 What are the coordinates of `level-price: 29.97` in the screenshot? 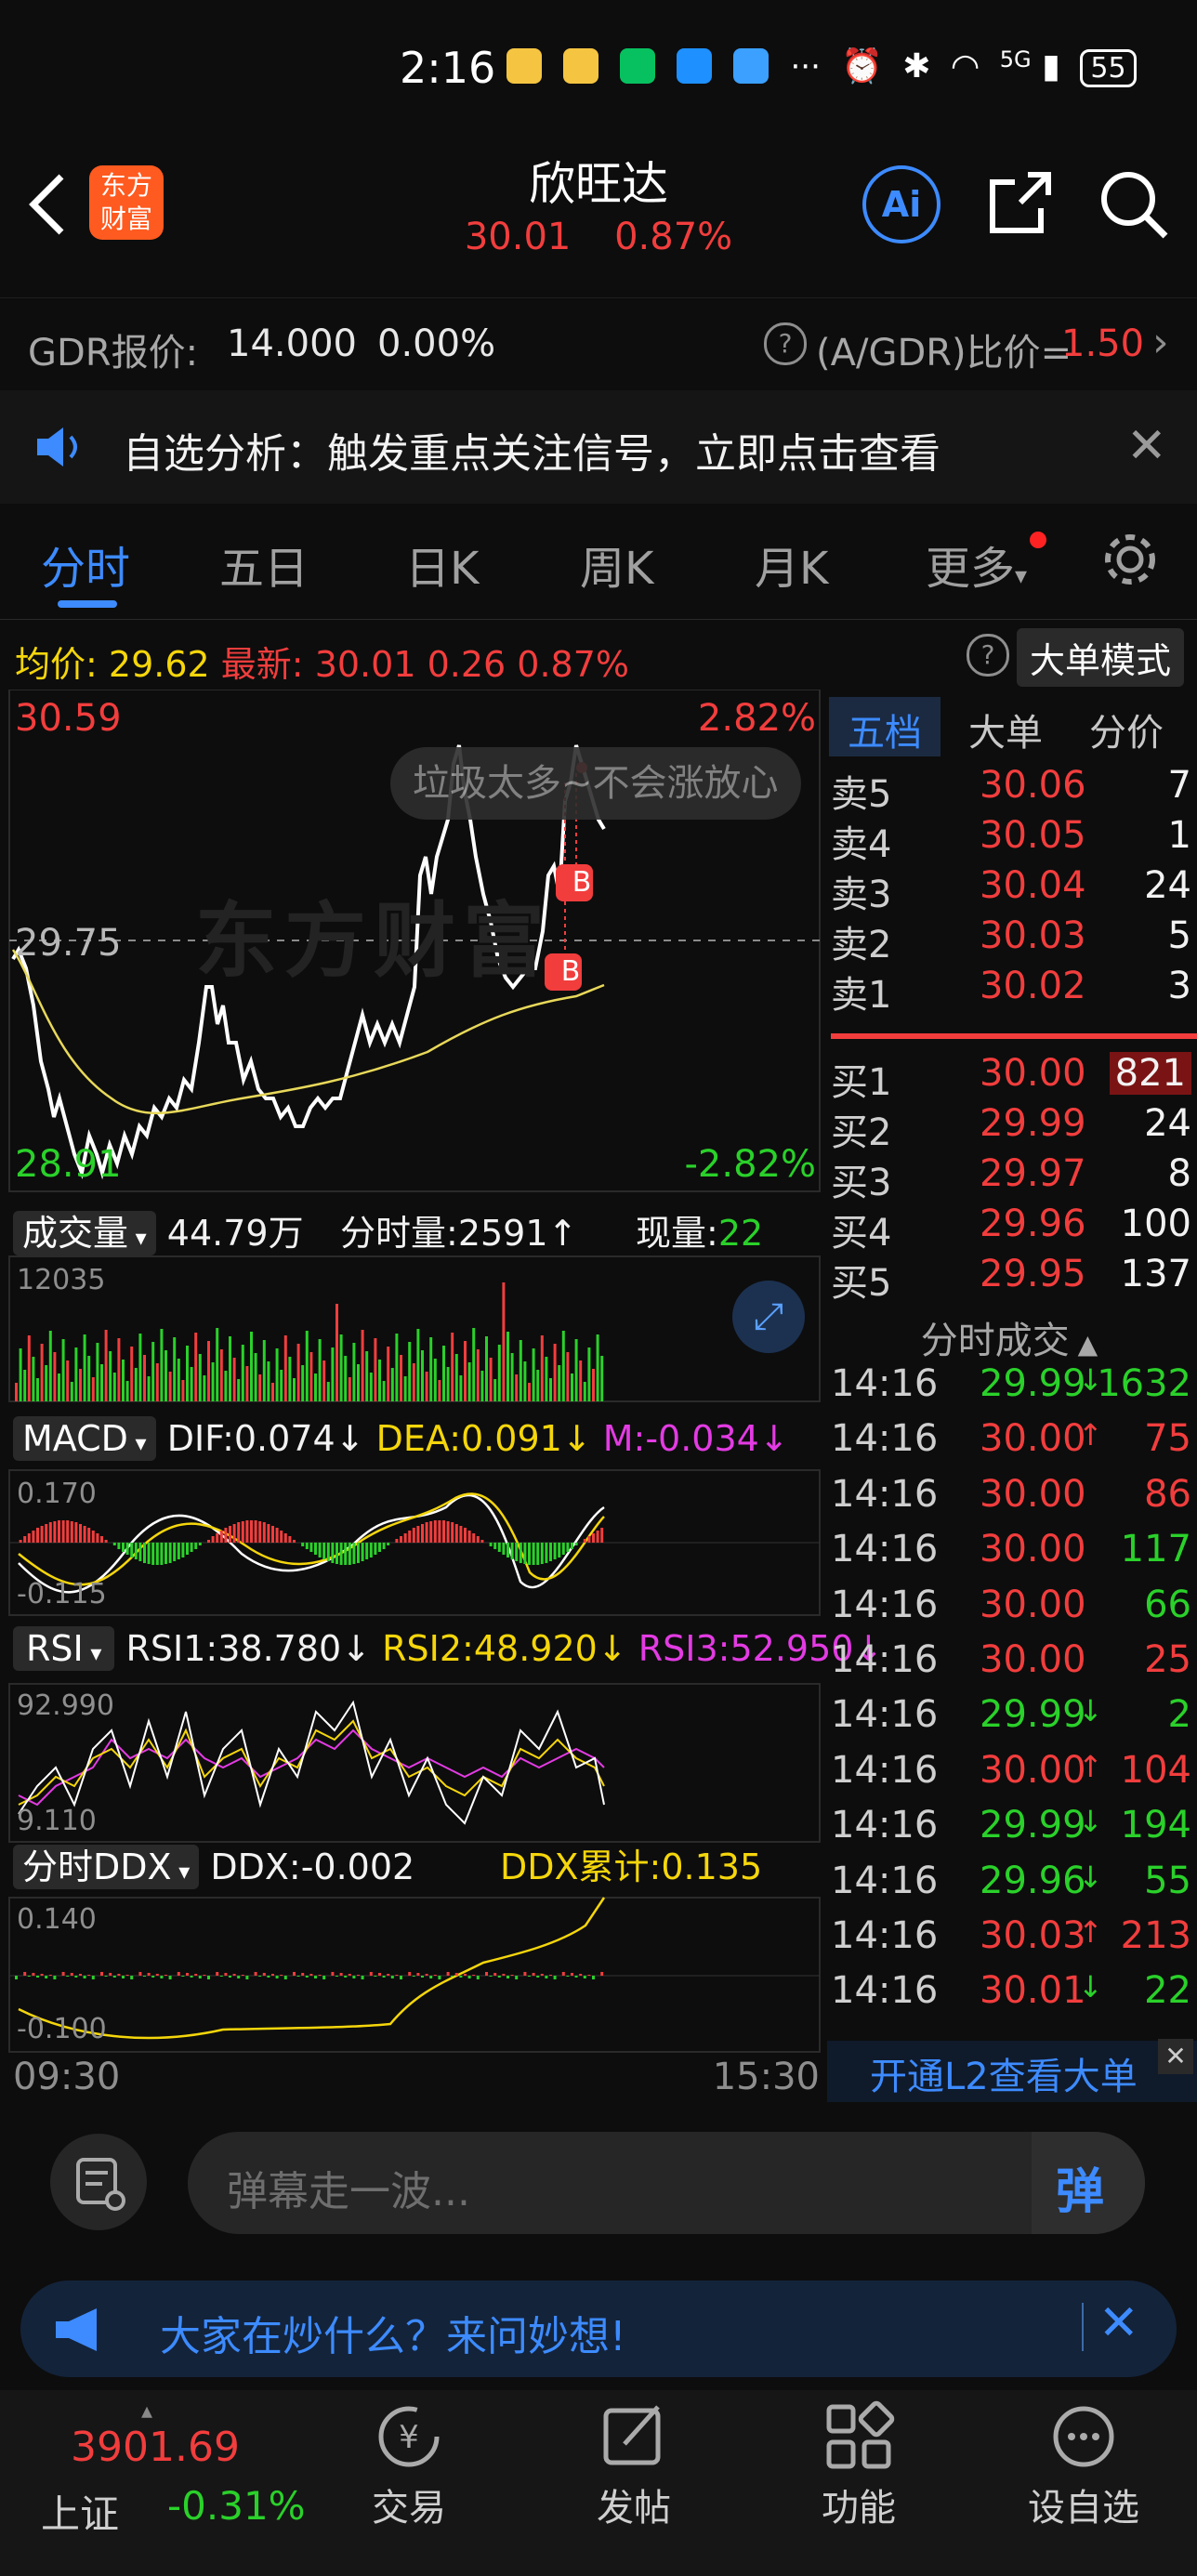 It's located at (1033, 1173).